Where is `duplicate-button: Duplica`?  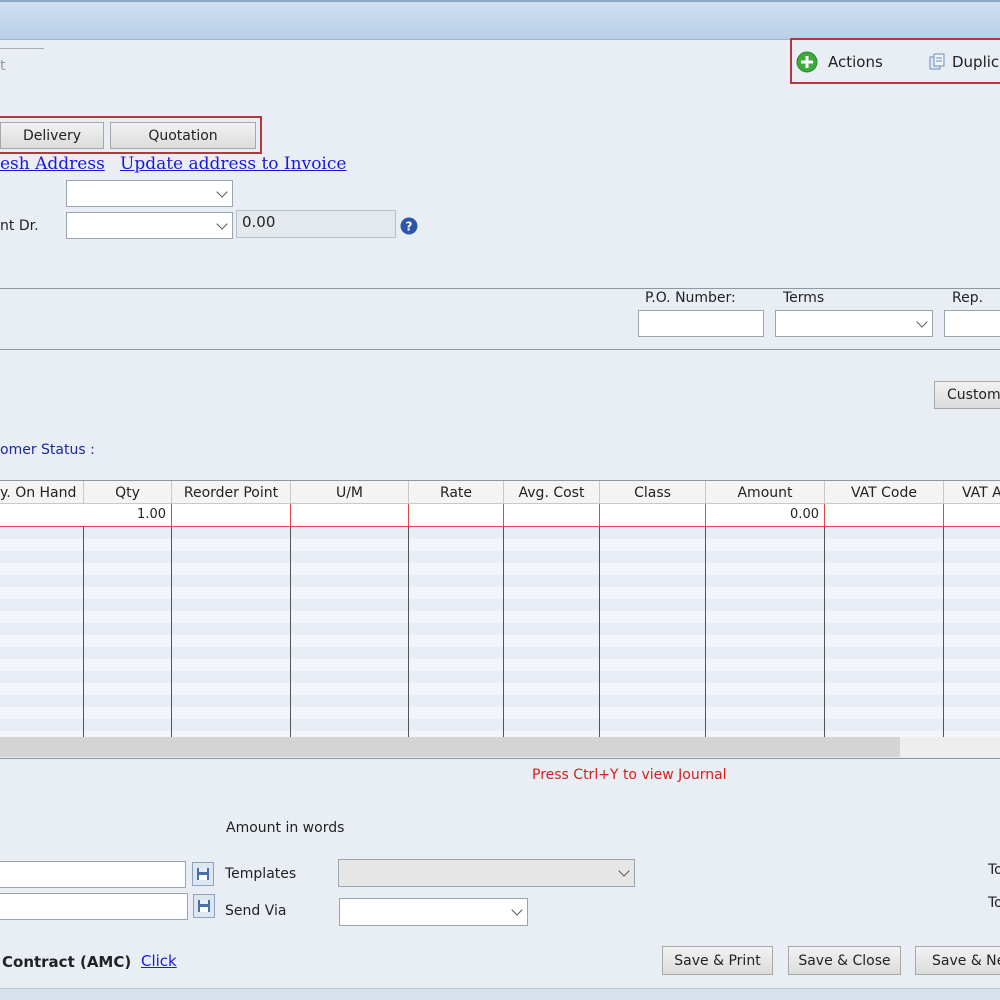
duplicate-button: Duplica is located at coordinates (964, 62).